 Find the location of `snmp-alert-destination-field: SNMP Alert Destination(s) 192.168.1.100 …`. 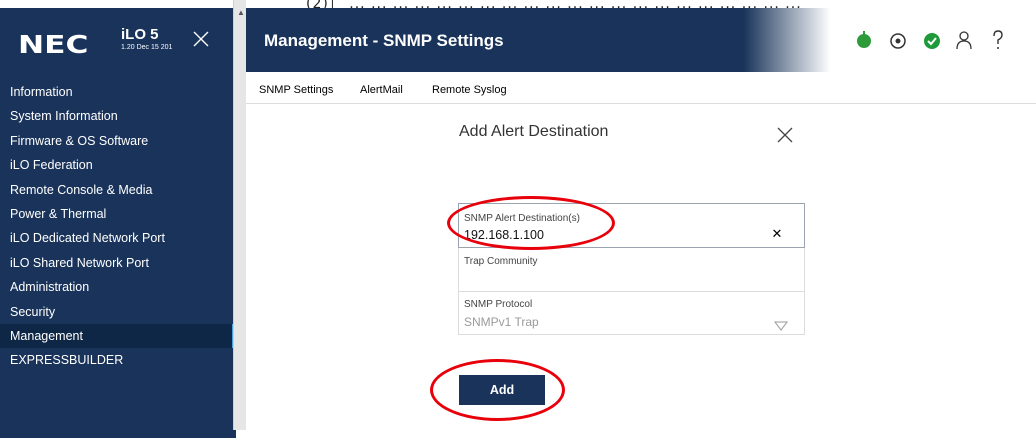

snmp-alert-destination-field: SNMP Alert Destination(s) 192.168.1.100 … is located at coordinates (631, 225).